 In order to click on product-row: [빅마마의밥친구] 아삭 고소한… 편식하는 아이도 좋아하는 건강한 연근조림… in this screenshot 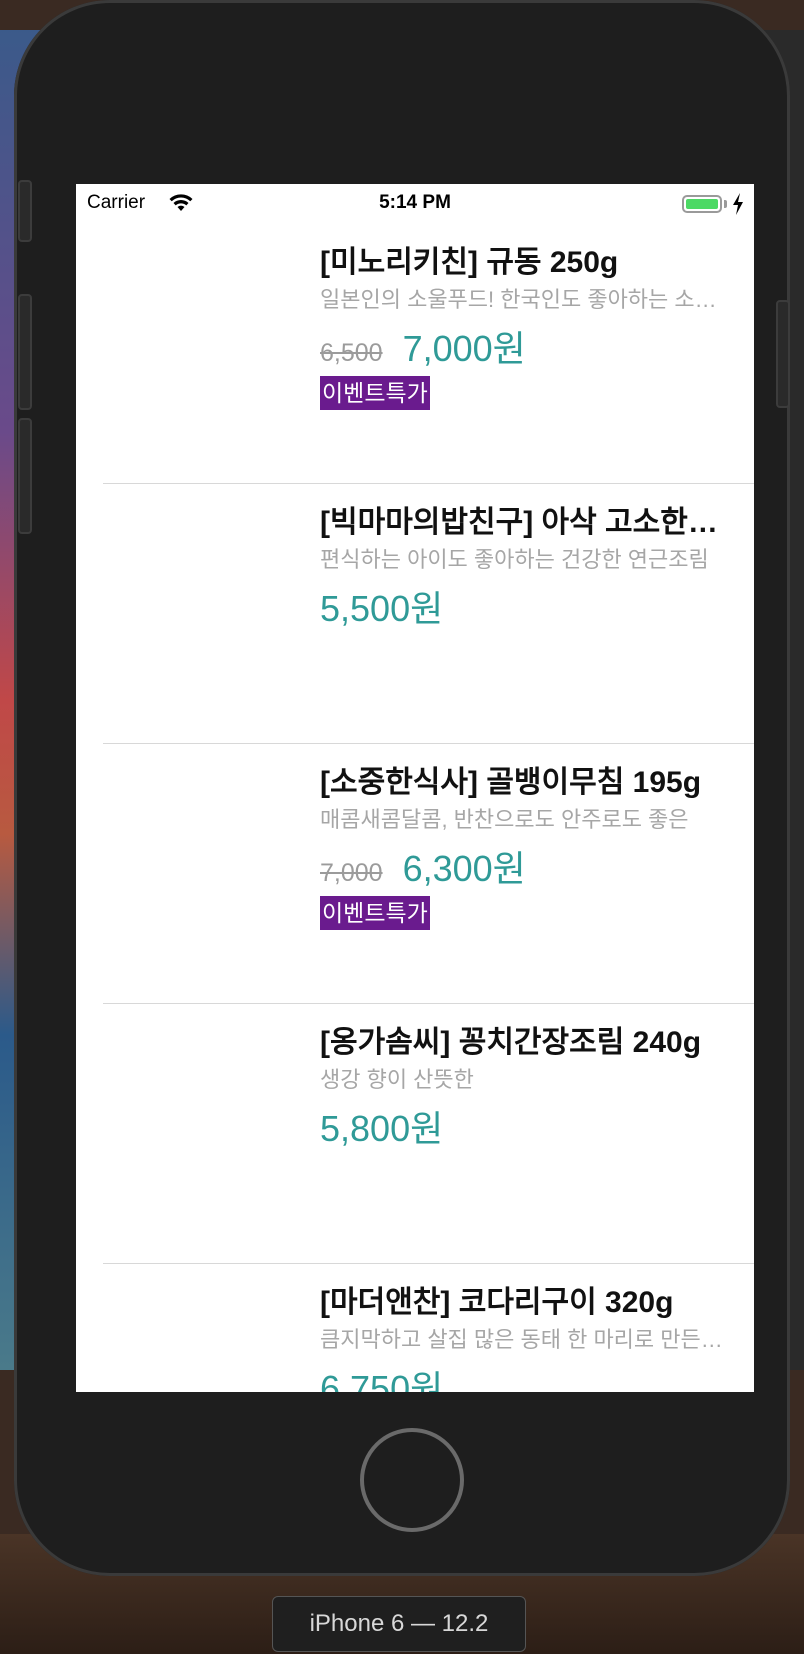, I will do `click(415, 614)`.